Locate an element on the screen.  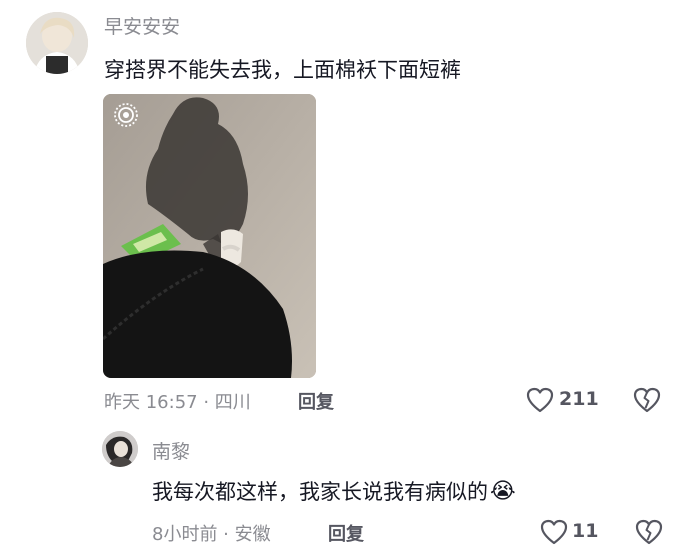
reply-like-count: 11 is located at coordinates (585, 531).